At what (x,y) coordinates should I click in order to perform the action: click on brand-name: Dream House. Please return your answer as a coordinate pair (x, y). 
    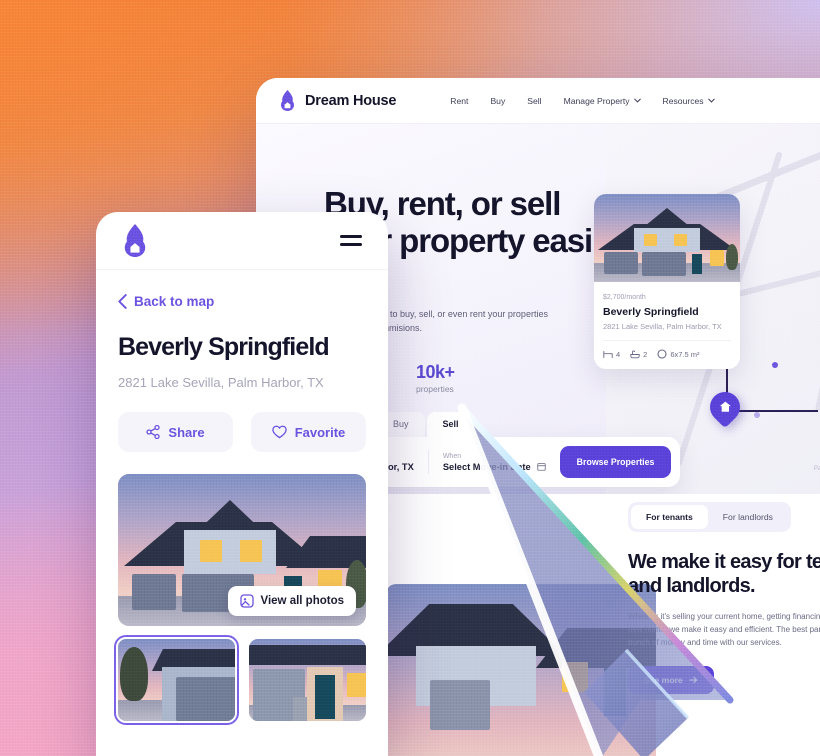
    Looking at the image, I should click on (351, 100).